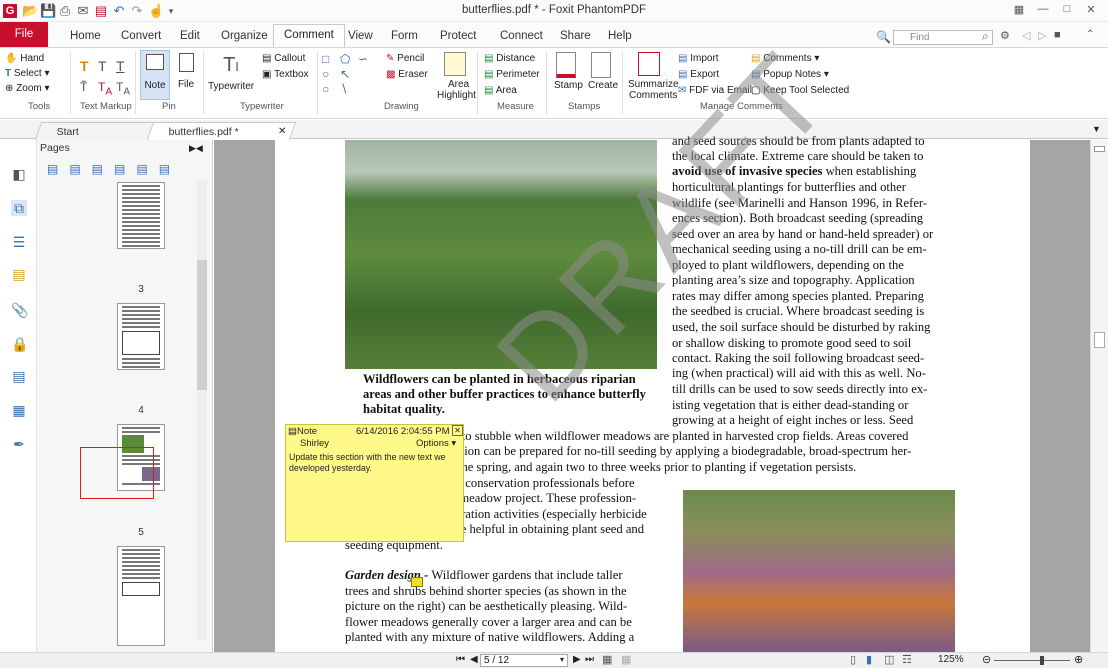 The width and height of the screenshot is (1108, 668). I want to click on restore-icon: □, so click(1067, 11).